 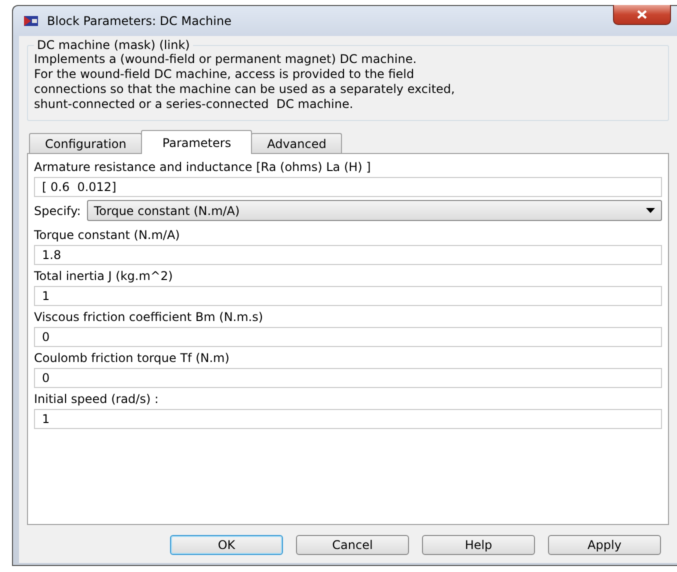 What do you see at coordinates (478, 545) in the screenshot?
I see `dialog-button: Help` at bounding box center [478, 545].